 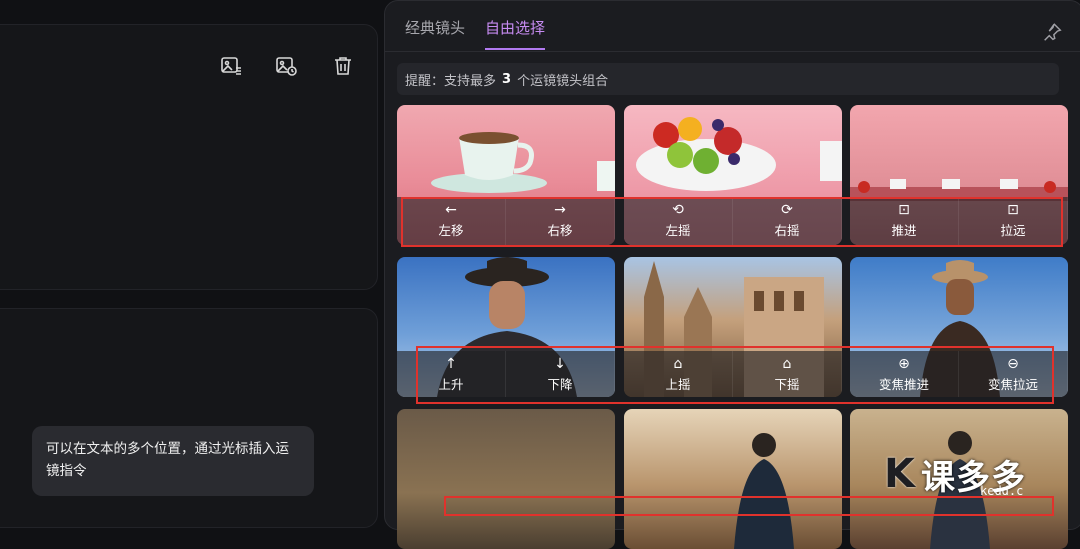 I want to click on tooltip-text: 可以在文本的多个位置，通过光标插入运镜指令, so click(x=167, y=460).